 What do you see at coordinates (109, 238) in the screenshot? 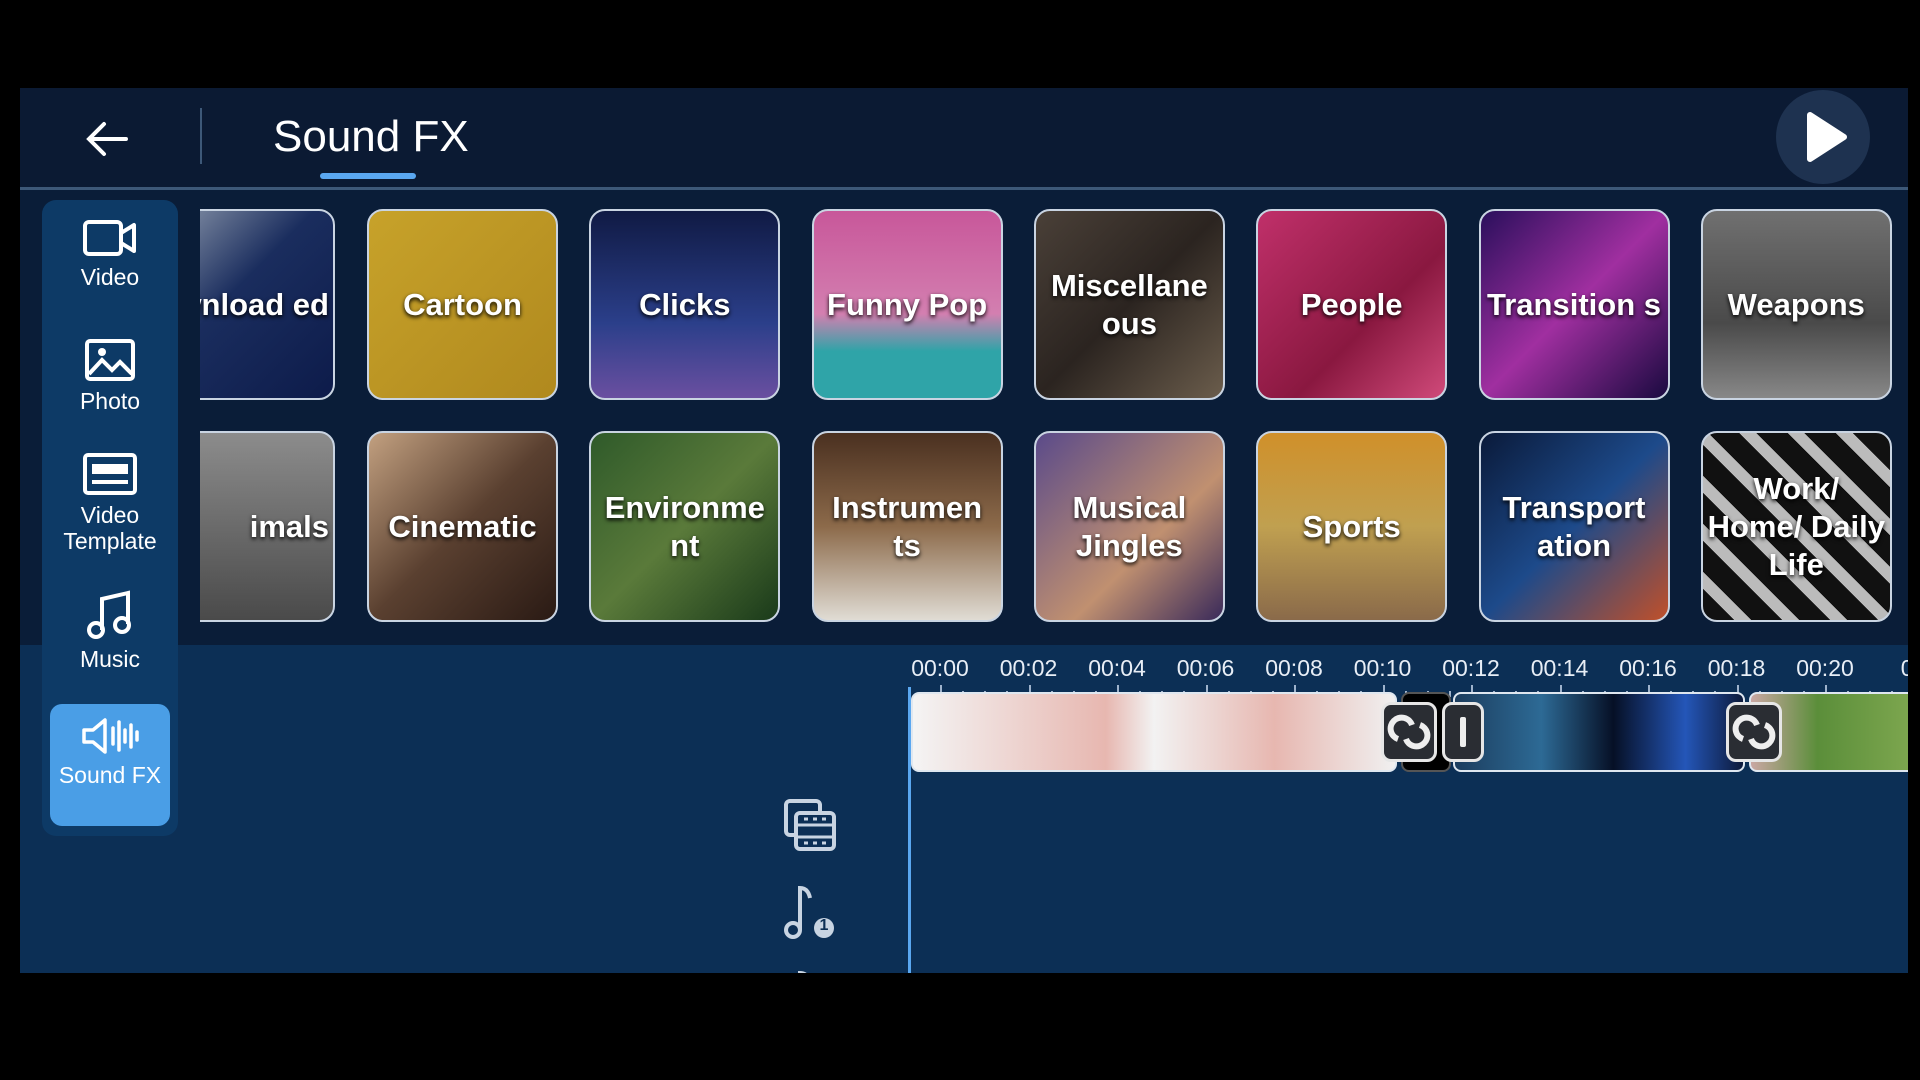
I see `video-camera-icon` at bounding box center [109, 238].